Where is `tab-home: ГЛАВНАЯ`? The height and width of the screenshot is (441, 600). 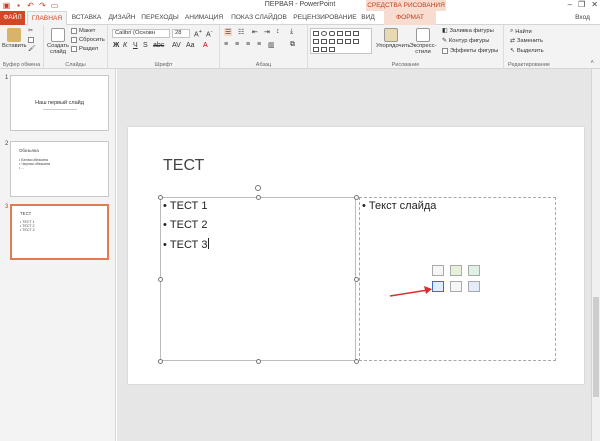 tab-home: ГЛАВНАЯ is located at coordinates (47, 18).